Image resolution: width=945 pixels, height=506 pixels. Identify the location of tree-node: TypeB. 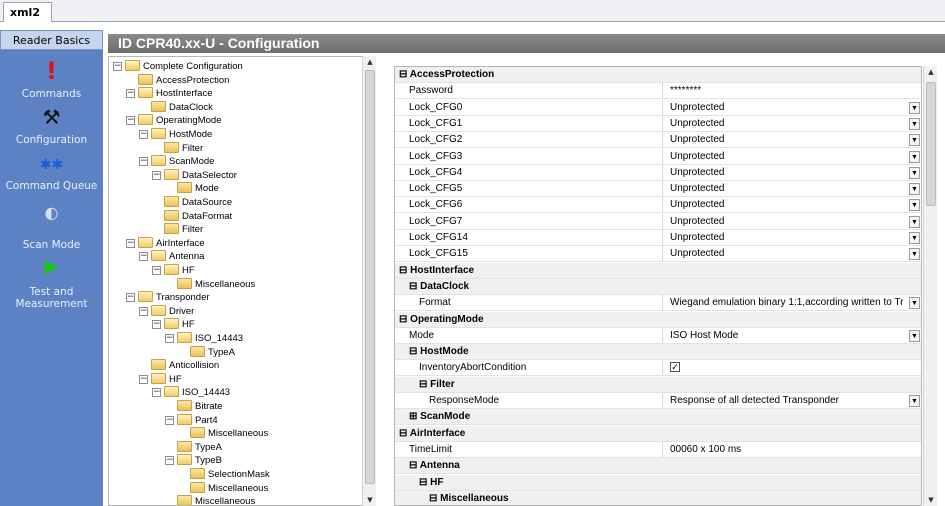
(199, 461).